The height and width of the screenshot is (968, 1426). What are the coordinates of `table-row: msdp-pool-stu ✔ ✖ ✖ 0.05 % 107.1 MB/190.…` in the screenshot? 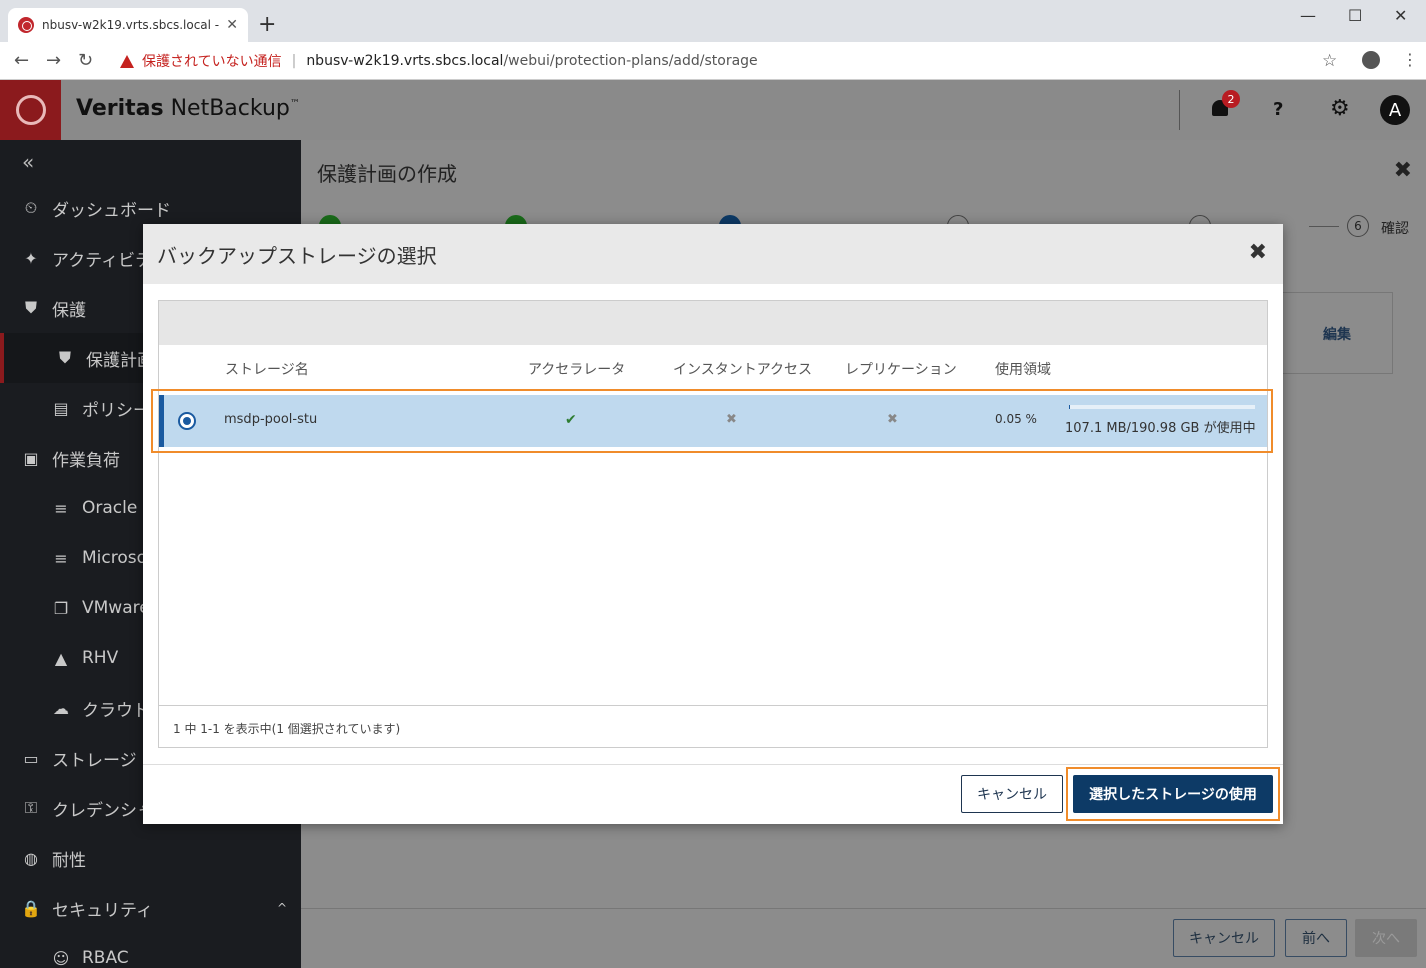 It's located at (713, 421).